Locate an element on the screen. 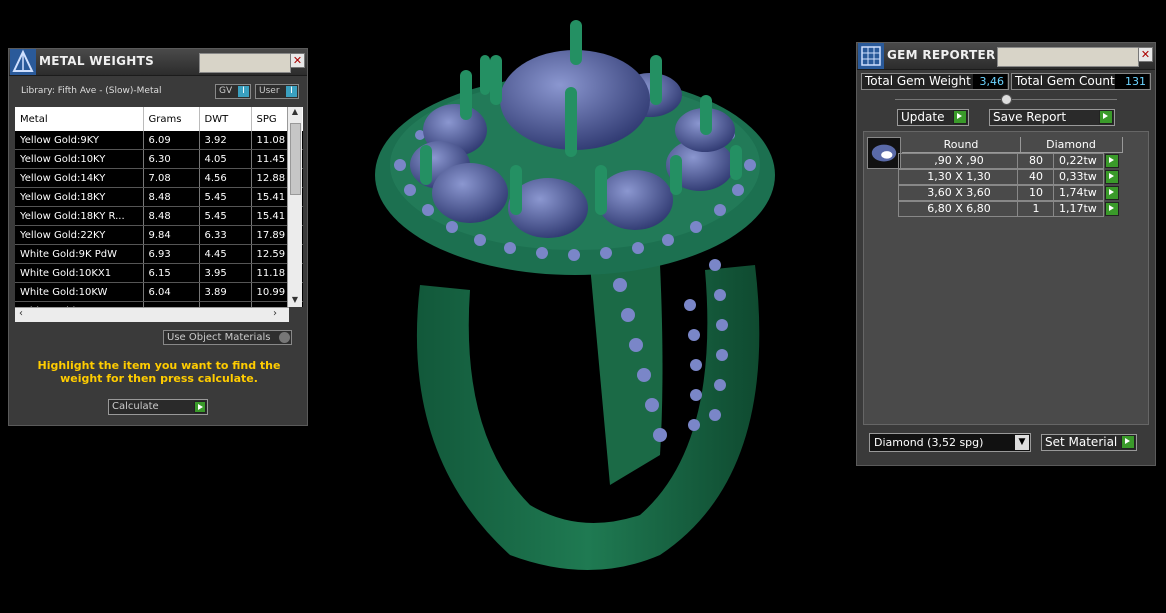 The image size is (1166, 613). metal-table-row: Yellow Gold:18KY 8.48 5.45 15.41 is located at coordinates (159, 197).